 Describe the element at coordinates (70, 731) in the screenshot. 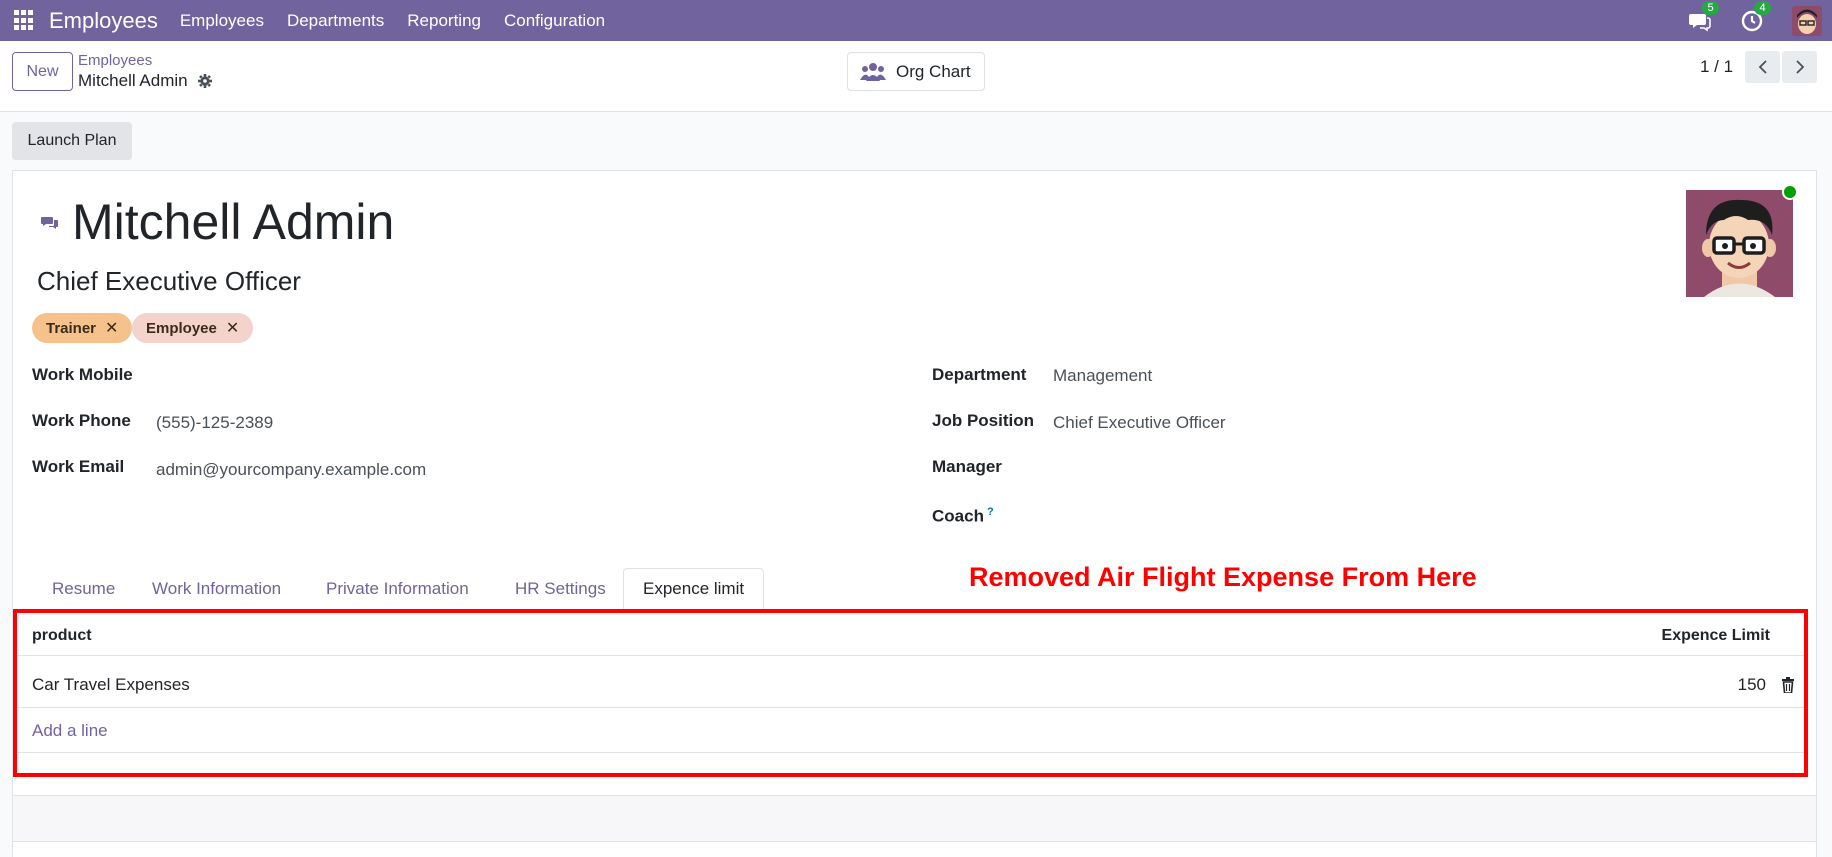

I see `add-line-link: Add a line` at that location.